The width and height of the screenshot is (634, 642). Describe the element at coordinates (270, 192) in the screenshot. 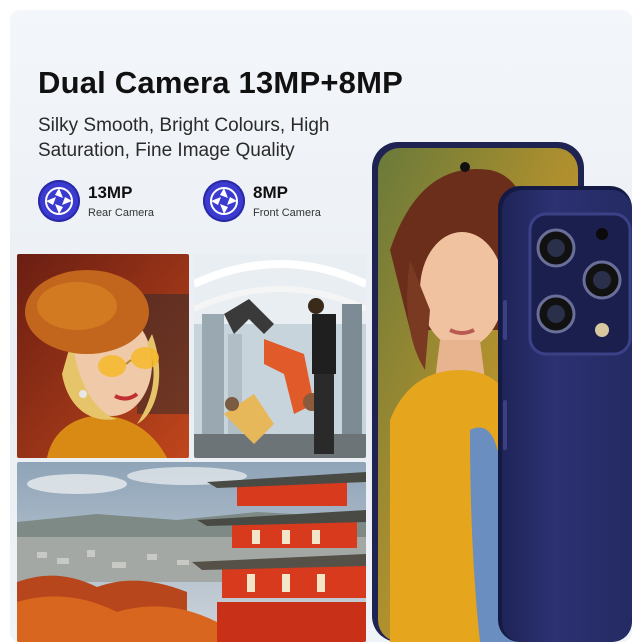

I see `front-megapixels: 8MP` at that location.